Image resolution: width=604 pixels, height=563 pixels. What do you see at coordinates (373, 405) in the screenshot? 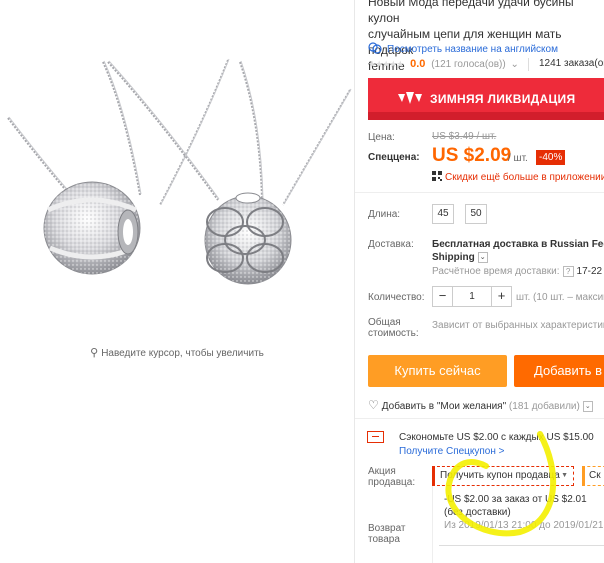
I see `heart-icon: ♡` at bounding box center [373, 405].